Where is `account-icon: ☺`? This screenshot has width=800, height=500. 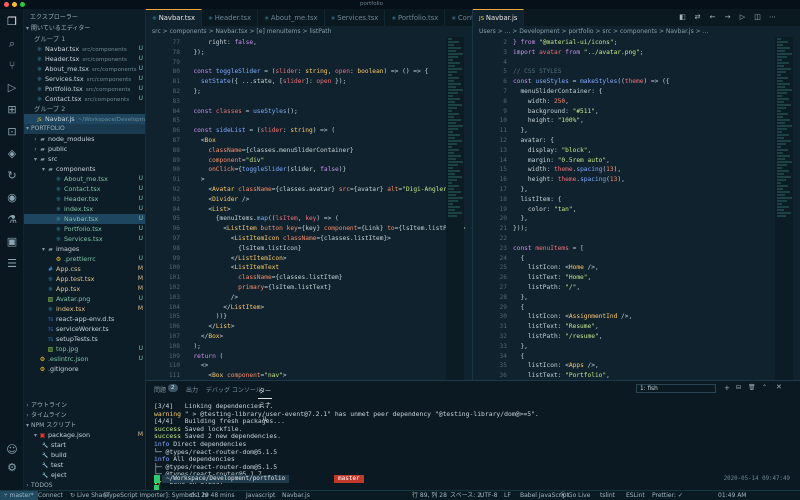
account-icon: ☺ is located at coordinates (12, 450).